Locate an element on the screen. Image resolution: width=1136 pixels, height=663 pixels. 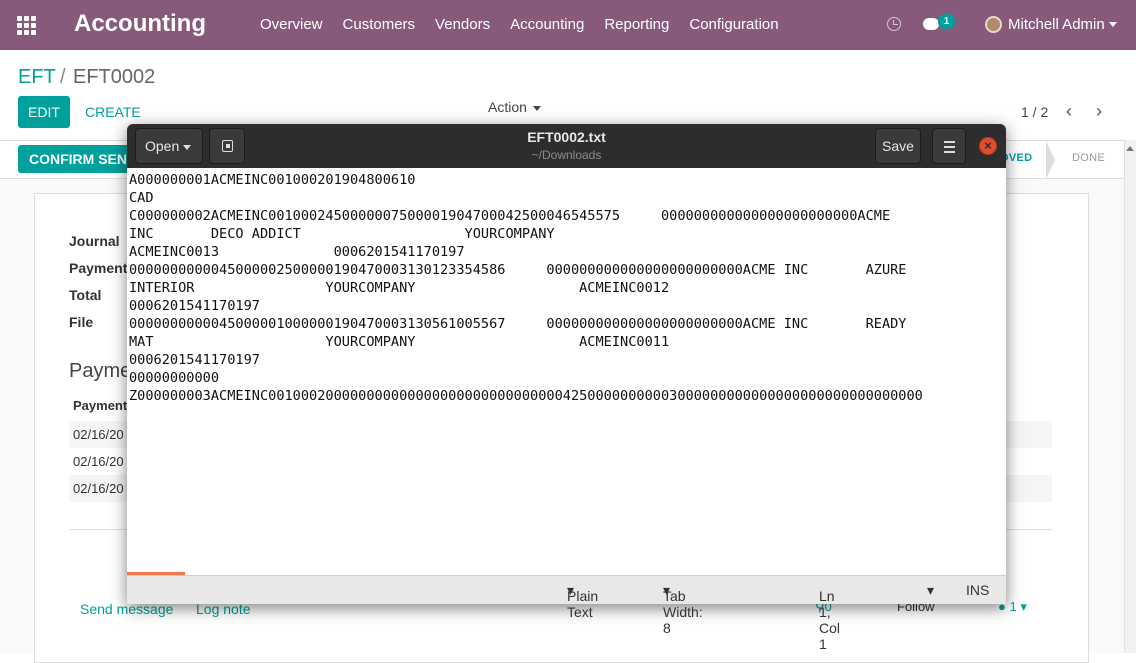
field-label-payment: Payment is located at coordinates (98, 268).